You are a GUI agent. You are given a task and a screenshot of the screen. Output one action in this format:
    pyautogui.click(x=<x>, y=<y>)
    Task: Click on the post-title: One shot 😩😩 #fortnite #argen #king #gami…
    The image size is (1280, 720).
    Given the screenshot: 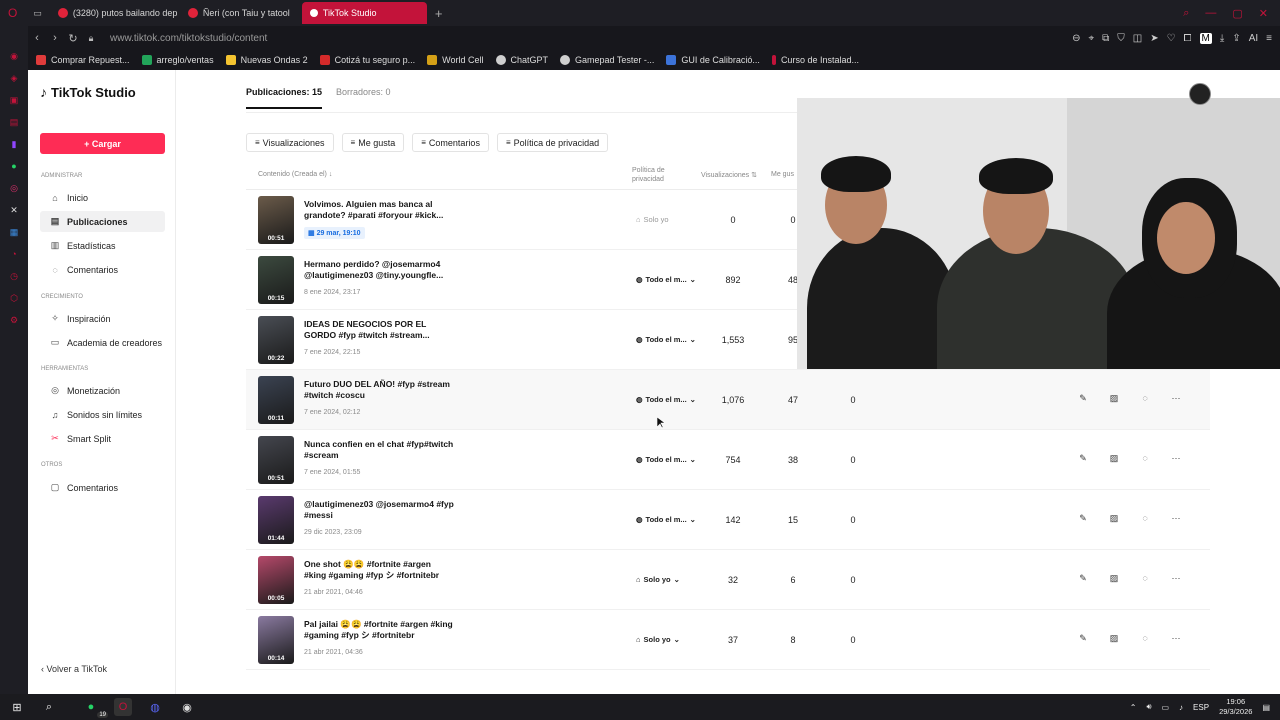 What is the action you would take?
    pyautogui.click(x=379, y=570)
    